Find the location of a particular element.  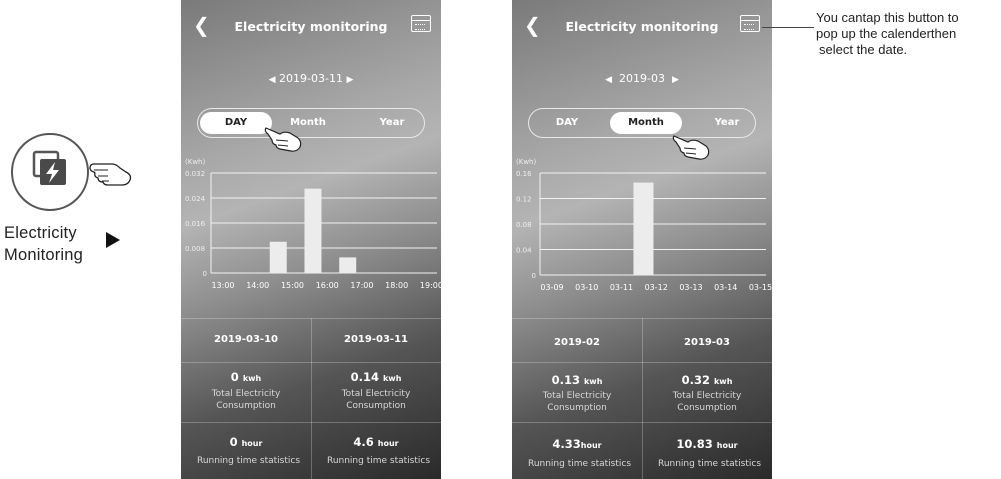

y-tick-label: 0.16 is located at coordinates (524, 174).